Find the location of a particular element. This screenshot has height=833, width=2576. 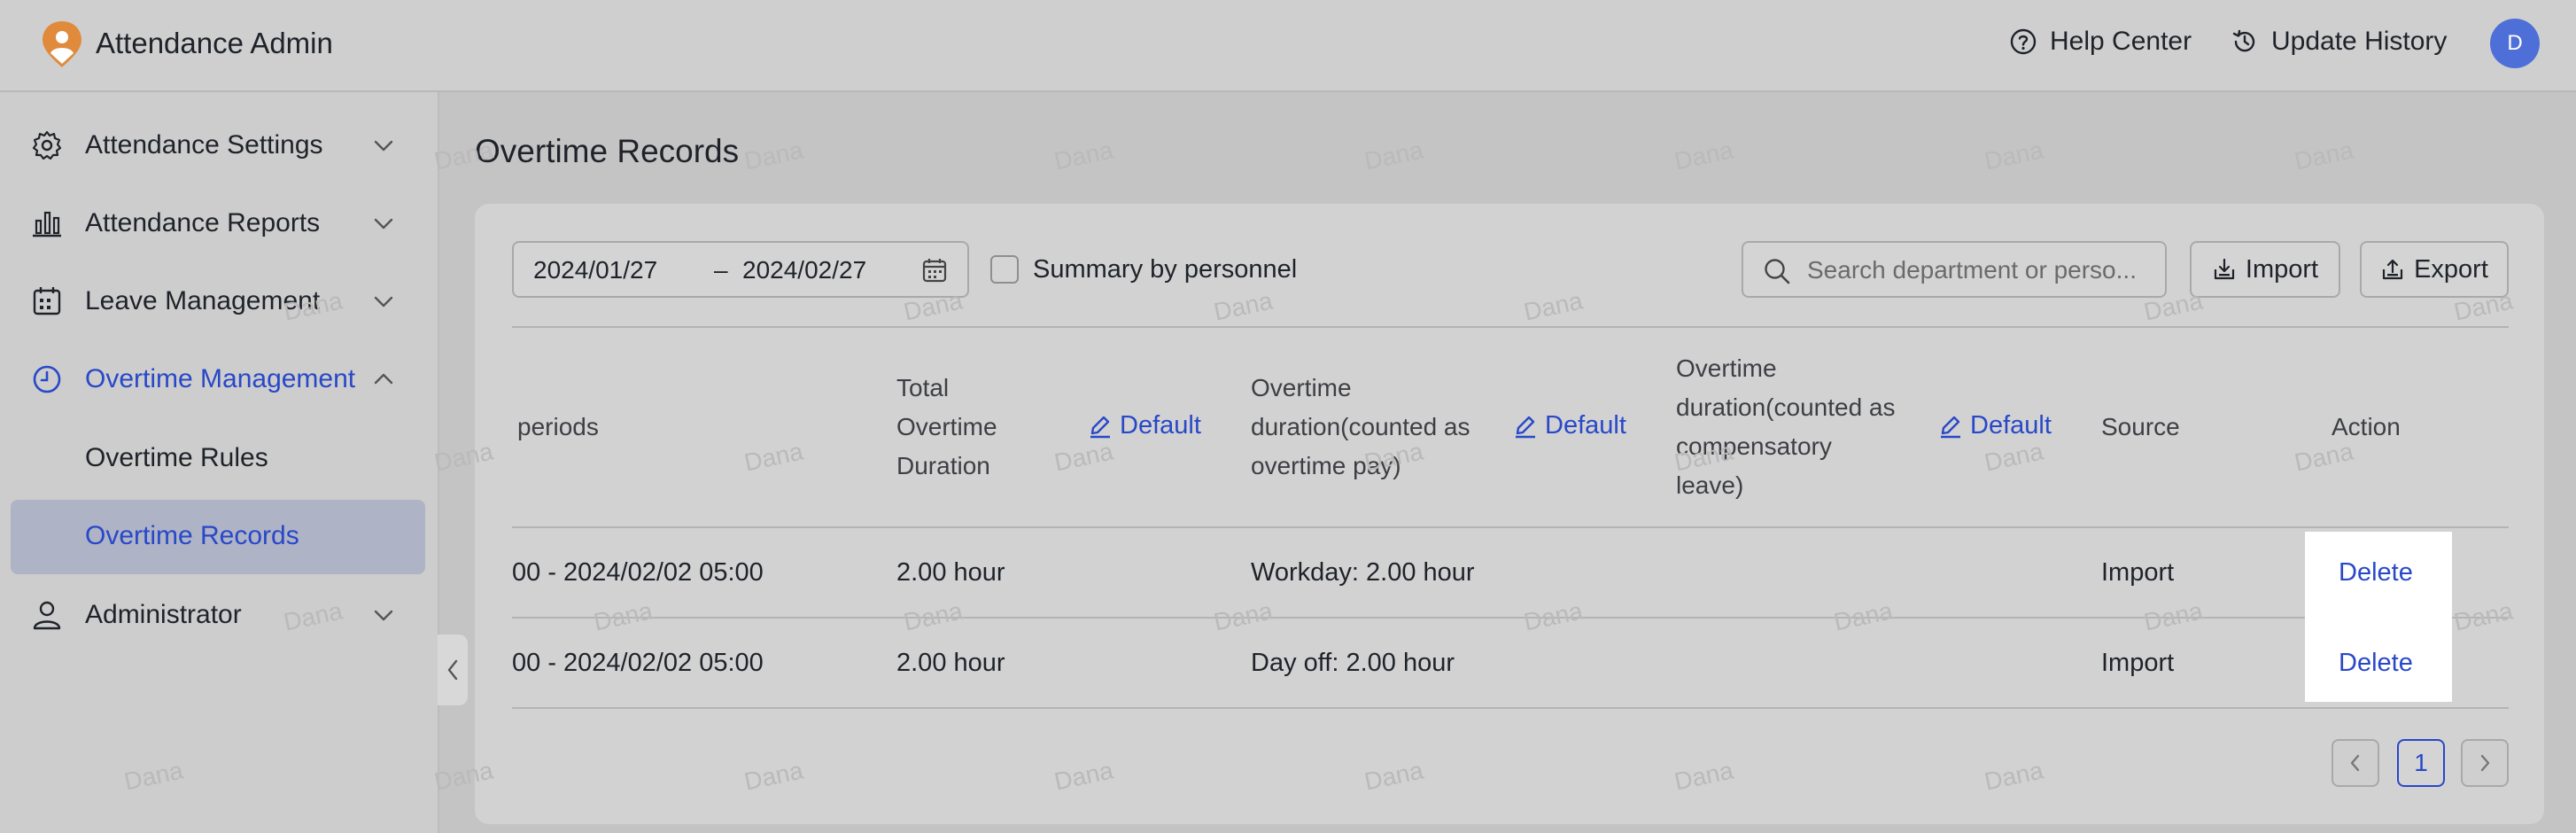

sidebar-item-label: Attendance Settings is located at coordinates (204, 145).